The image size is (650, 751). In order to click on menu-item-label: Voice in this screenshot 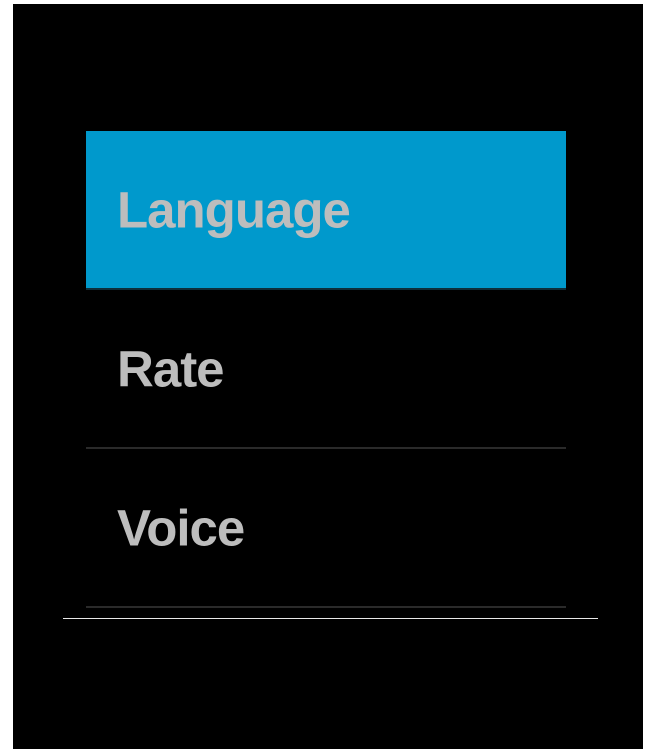, I will do `click(181, 527)`.